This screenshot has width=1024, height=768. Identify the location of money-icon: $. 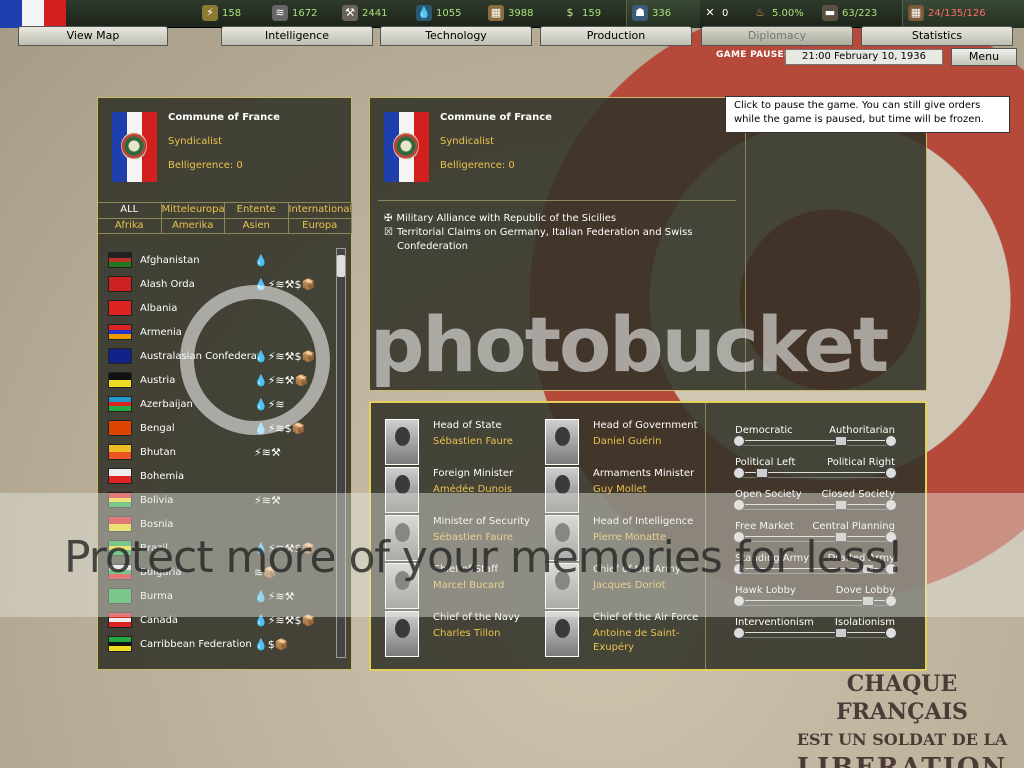
(570, 12).